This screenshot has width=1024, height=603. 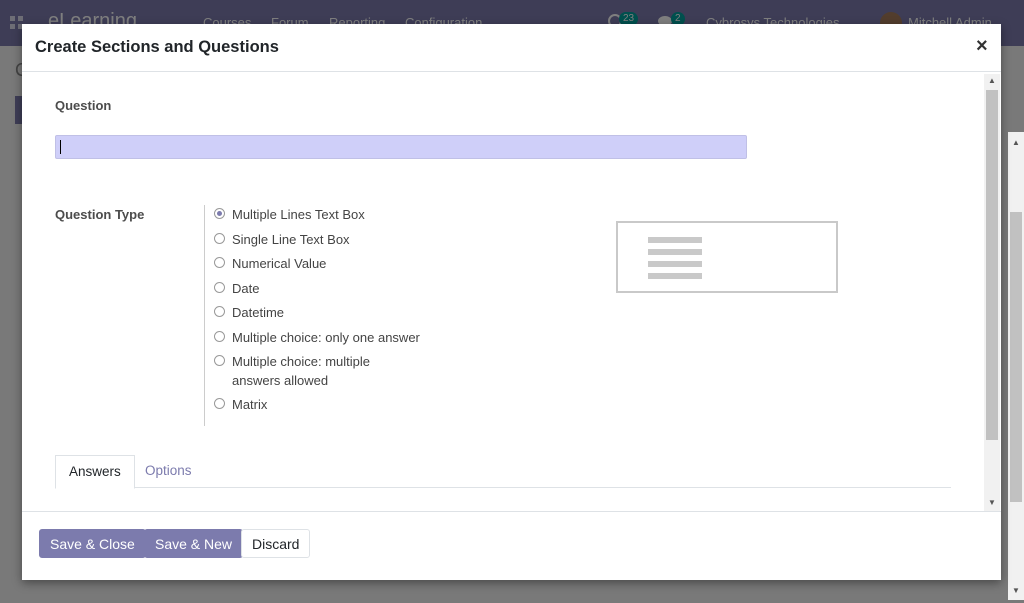 I want to click on radio-label: Numerical Value, so click(x=279, y=263).